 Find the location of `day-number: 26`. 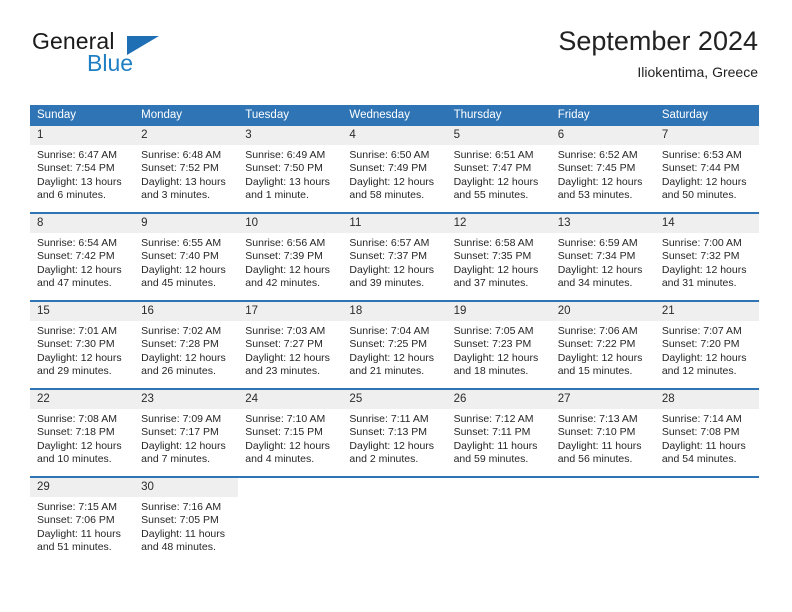

day-number: 26 is located at coordinates (498, 399).